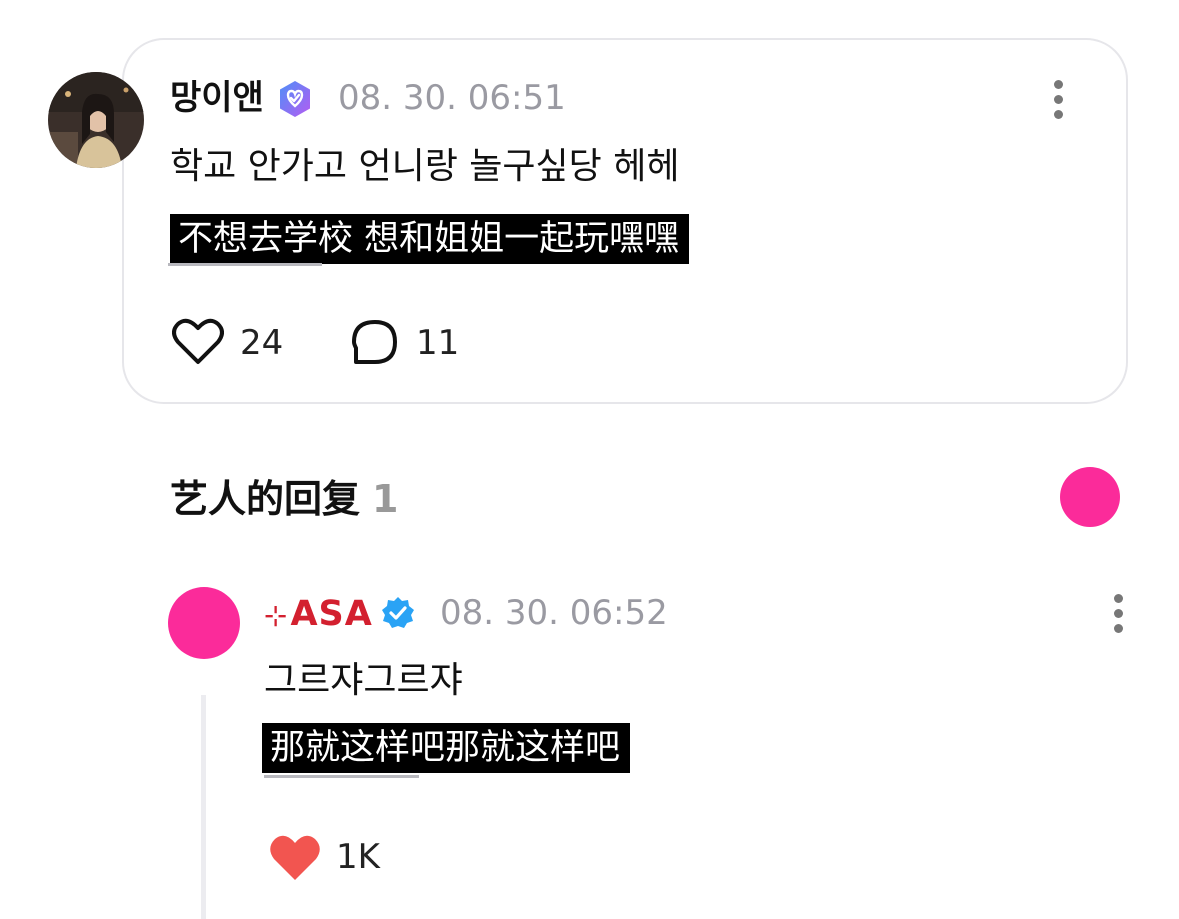 Image resolution: width=1179 pixels, height=919 pixels. I want to click on verified-check-icon, so click(398, 612).